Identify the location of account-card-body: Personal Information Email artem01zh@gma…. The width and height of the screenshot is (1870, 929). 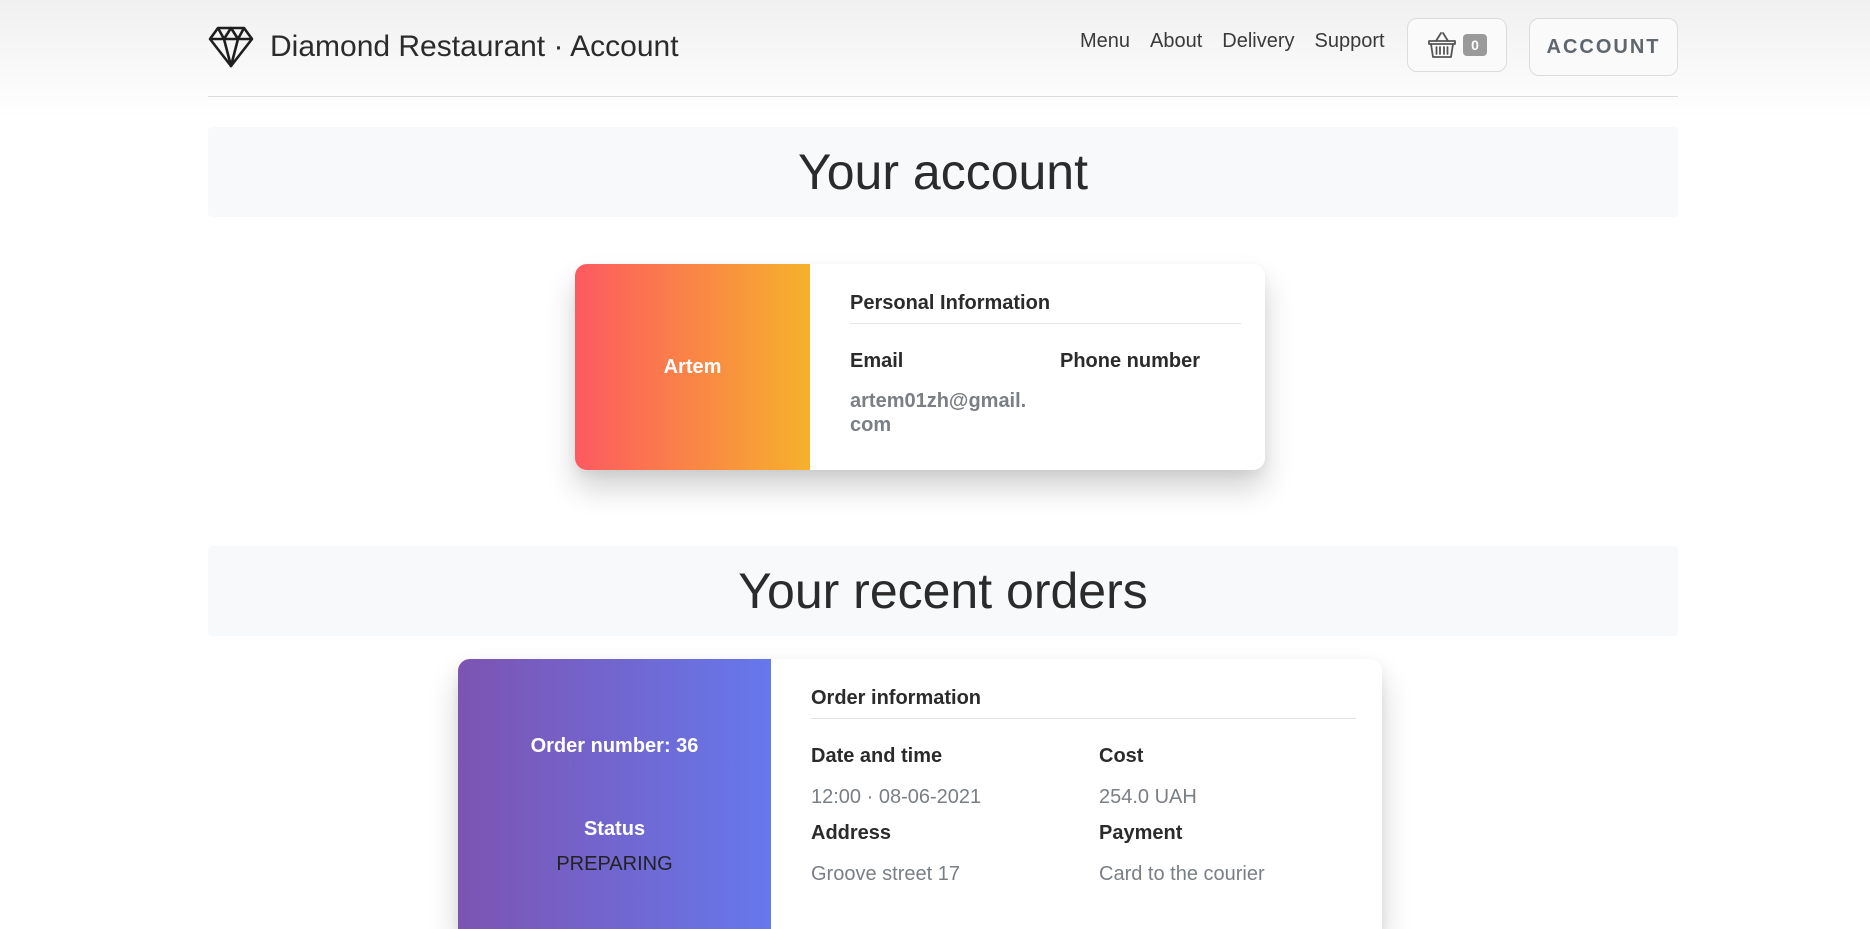
(1037, 367).